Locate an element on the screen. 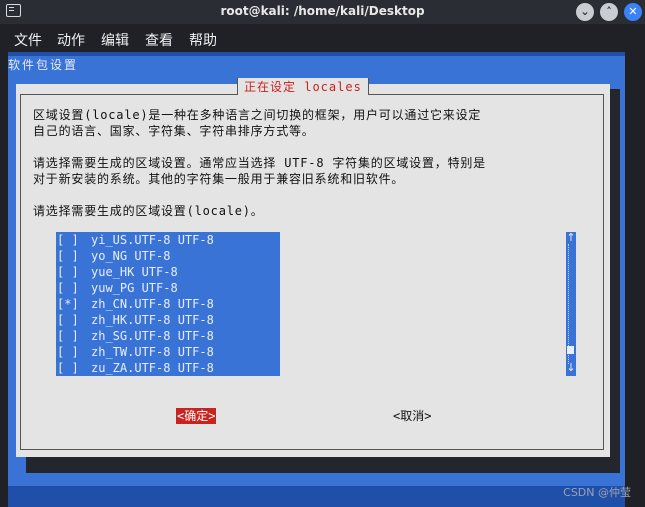  terminal-right-edge is located at coordinates (635, 279).